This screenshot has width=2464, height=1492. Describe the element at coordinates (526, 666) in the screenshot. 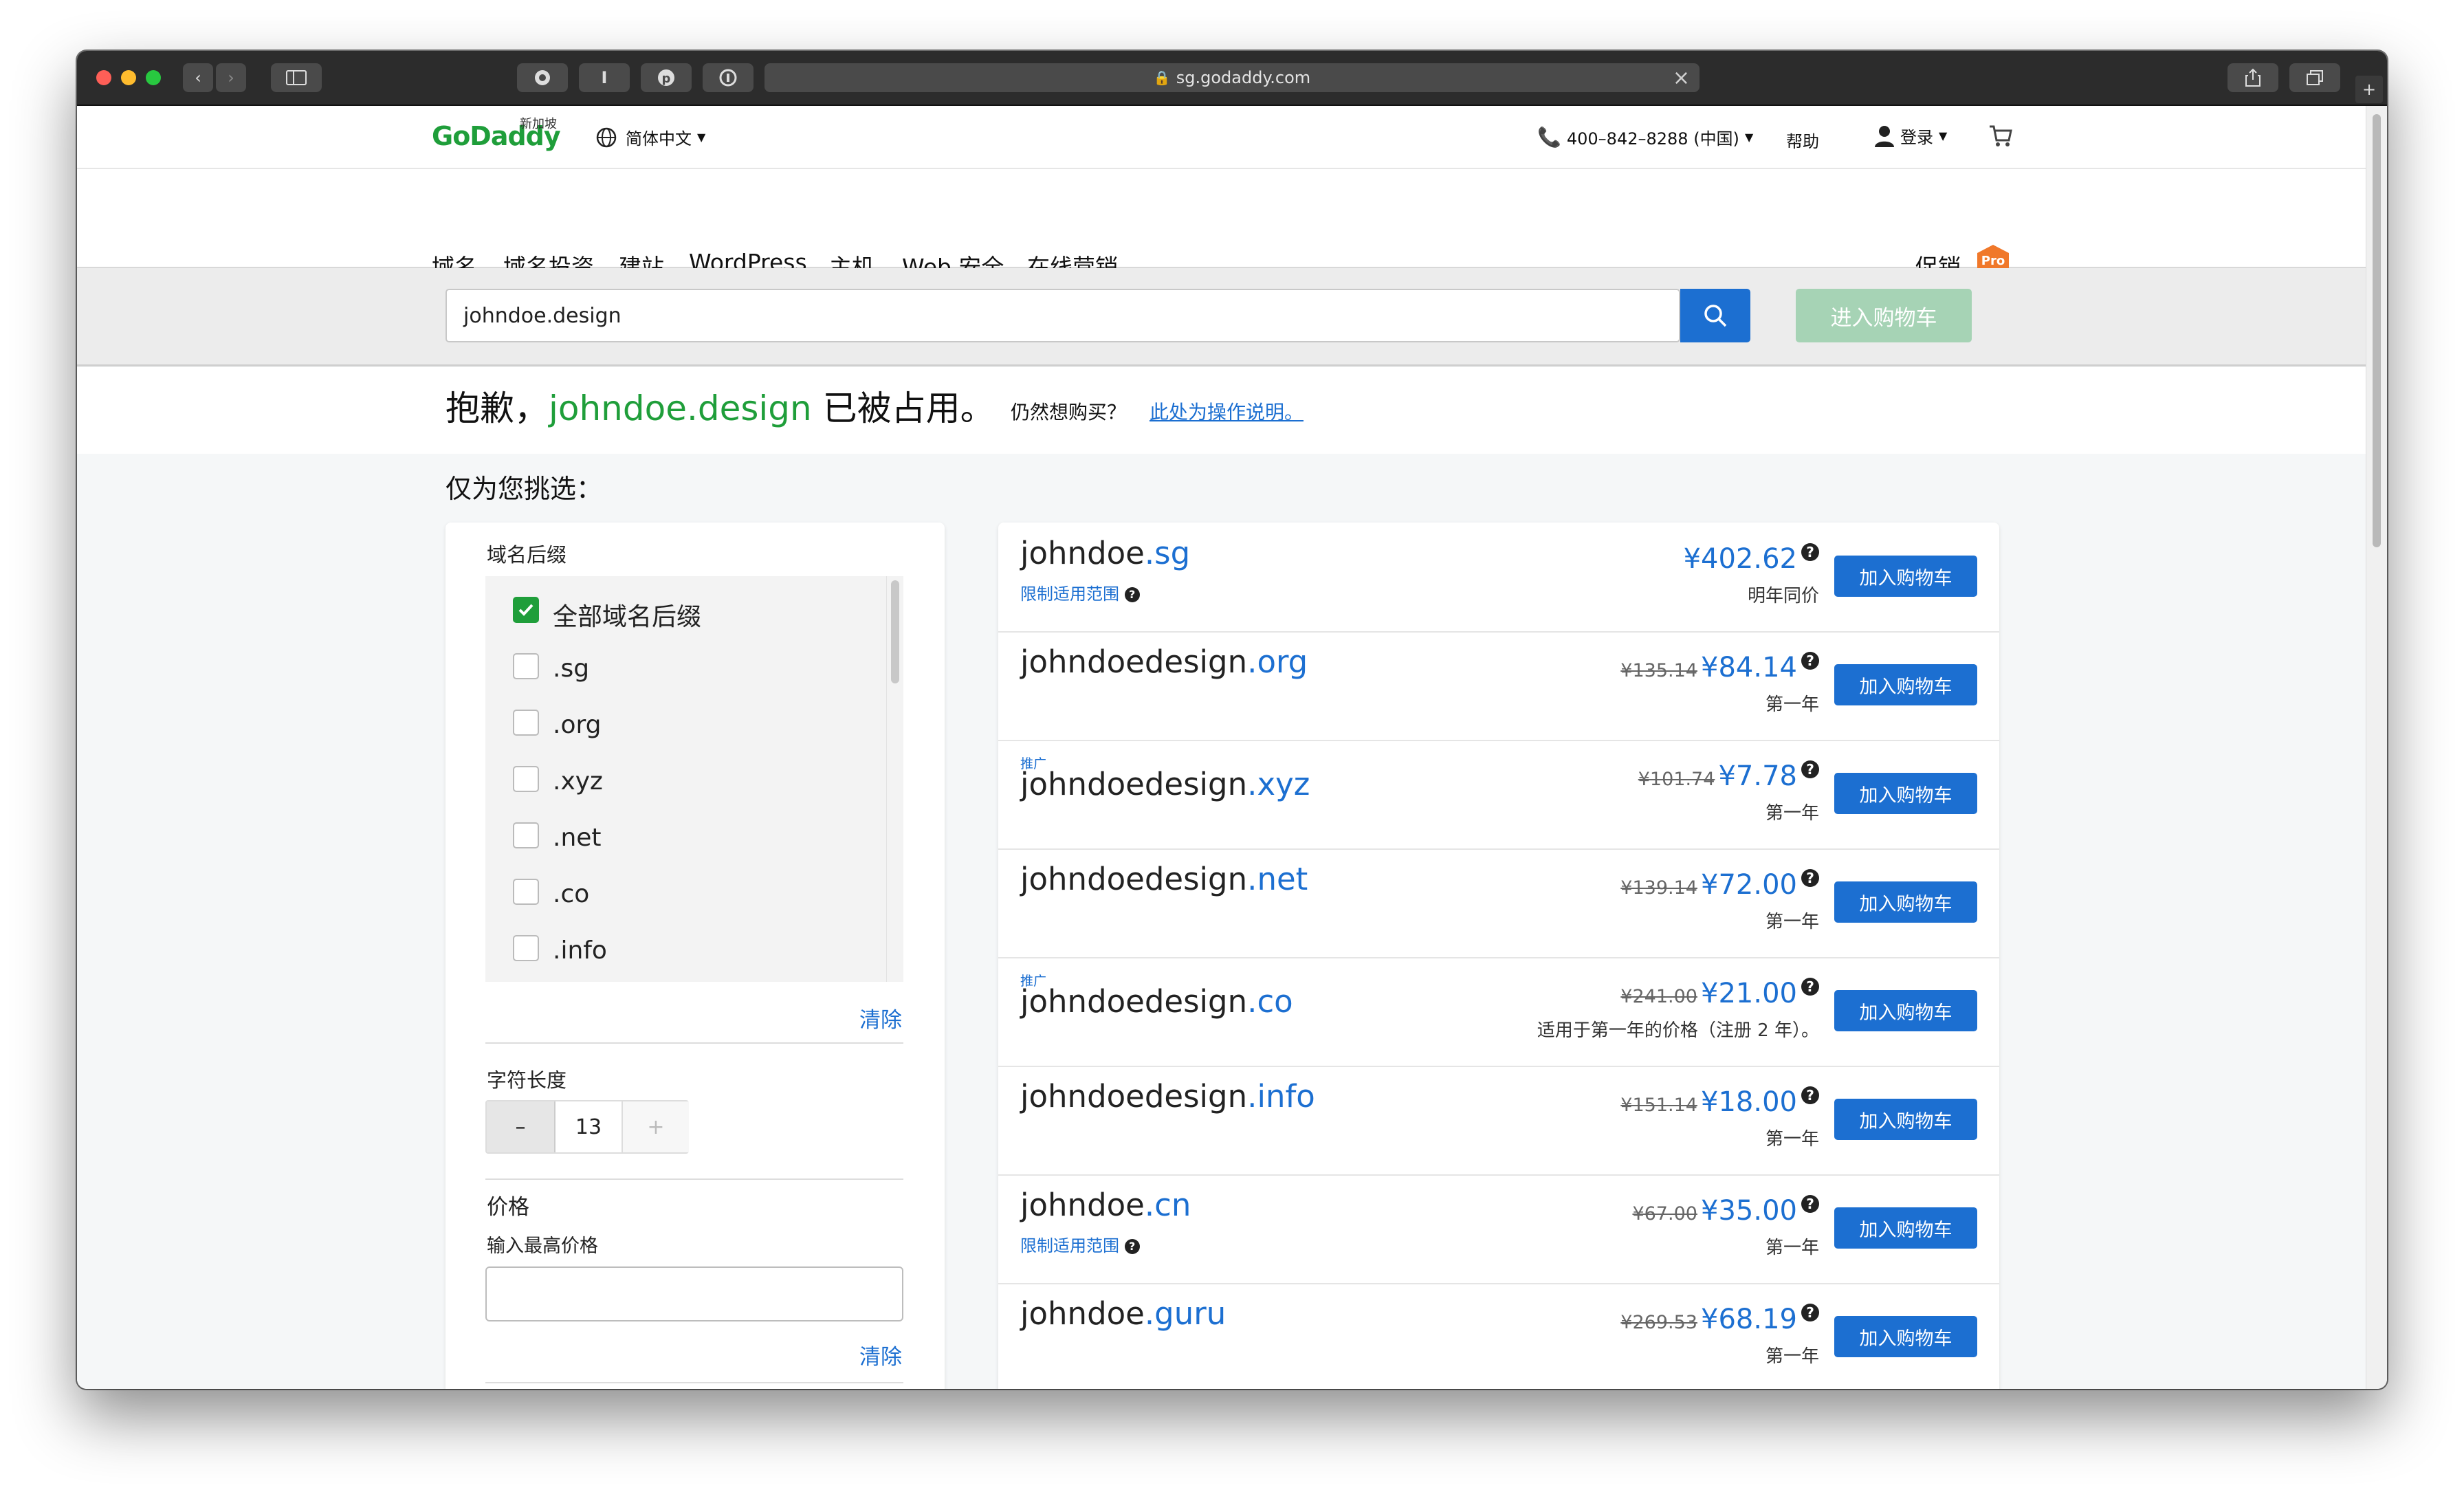

I see `tld-checkbox-sg` at that location.